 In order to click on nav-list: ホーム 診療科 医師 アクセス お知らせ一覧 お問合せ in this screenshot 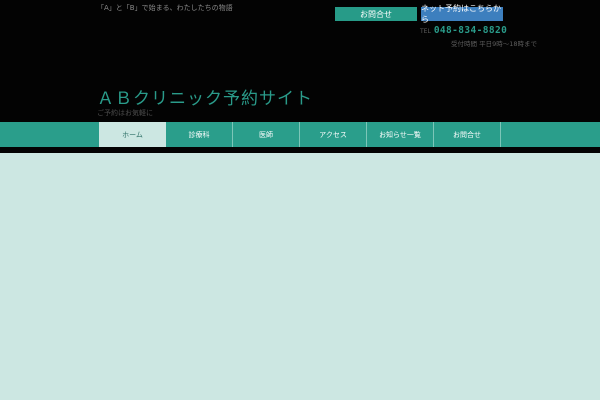, I will do `click(300, 134)`.